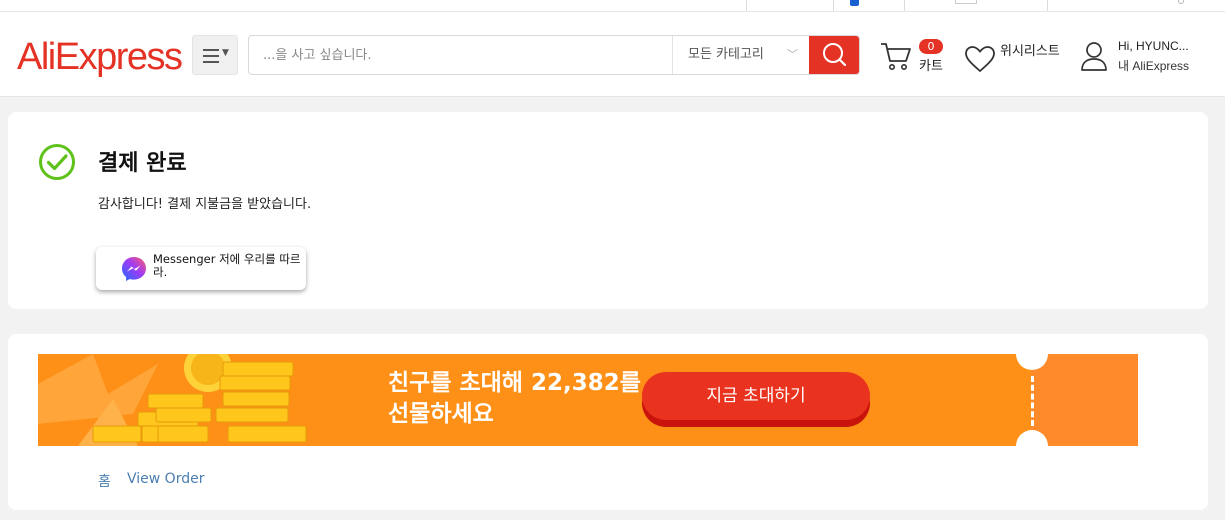  Describe the element at coordinates (104, 481) in the screenshot. I see `breadcrumb-home-link: 홈` at that location.